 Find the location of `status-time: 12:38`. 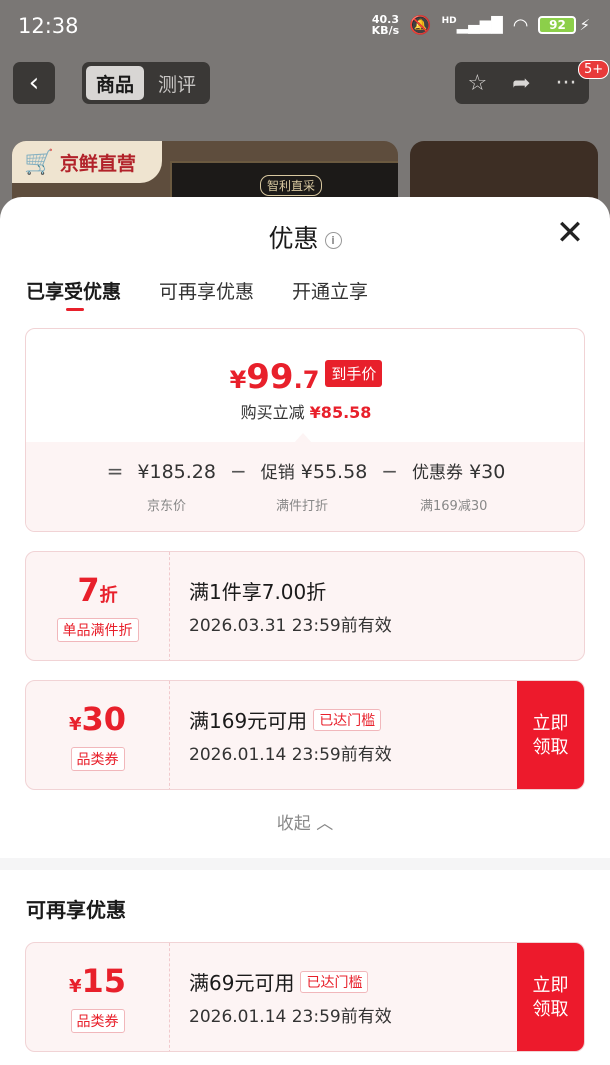

status-time: 12:38 is located at coordinates (48, 26).